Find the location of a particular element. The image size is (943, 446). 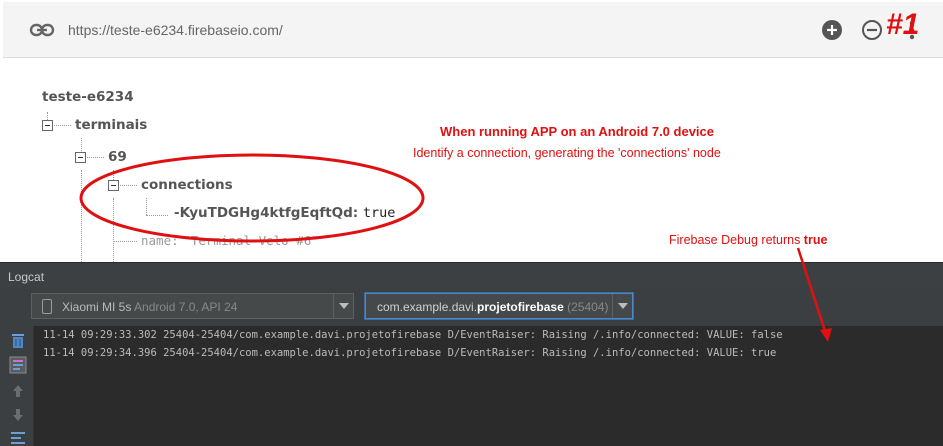

device-detail: Android 7.0, API 24 is located at coordinates (186, 307).